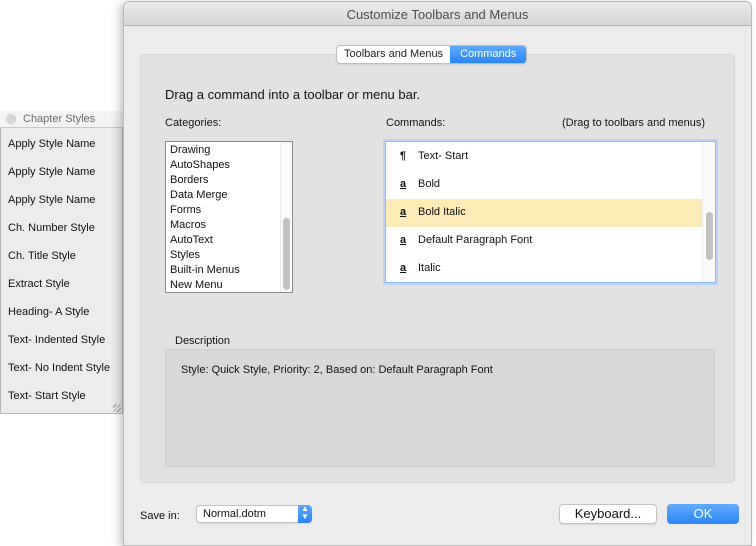 The width and height of the screenshot is (756, 546). What do you see at coordinates (709, 236) in the screenshot?
I see `commands-scroll-thumb` at bounding box center [709, 236].